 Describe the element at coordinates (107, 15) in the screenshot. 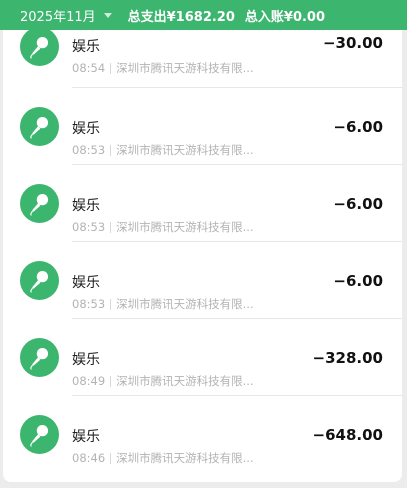

I see `chevron-down-icon` at that location.